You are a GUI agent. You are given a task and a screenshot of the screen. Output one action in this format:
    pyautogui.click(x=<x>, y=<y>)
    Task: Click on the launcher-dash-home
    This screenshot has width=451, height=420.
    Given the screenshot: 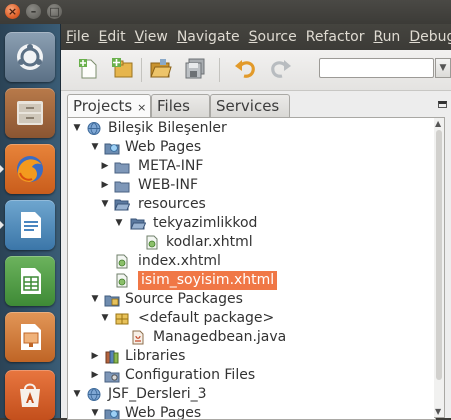 What is the action you would take?
    pyautogui.click(x=30, y=57)
    